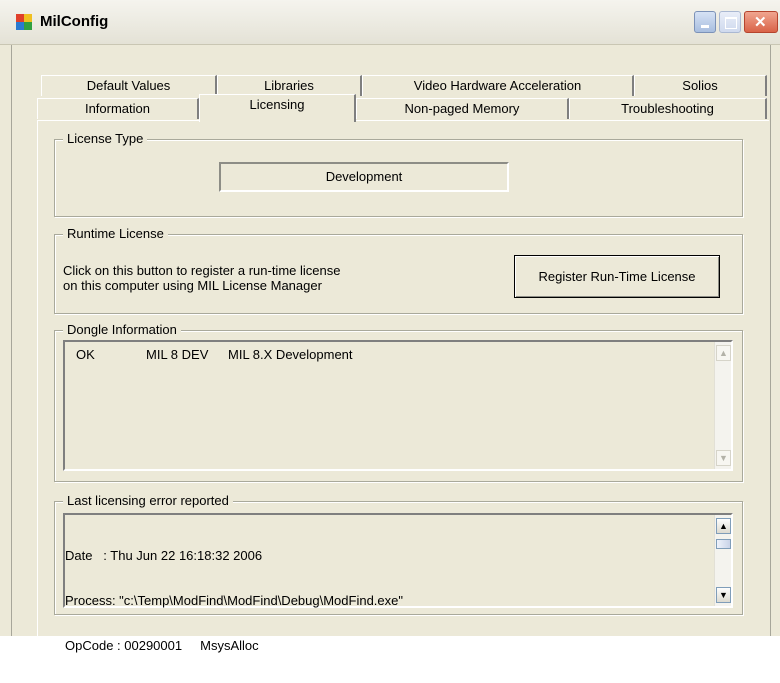  Describe the element at coordinates (668, 108) in the screenshot. I see `tab-troubleshooting: Troubleshooting` at that location.